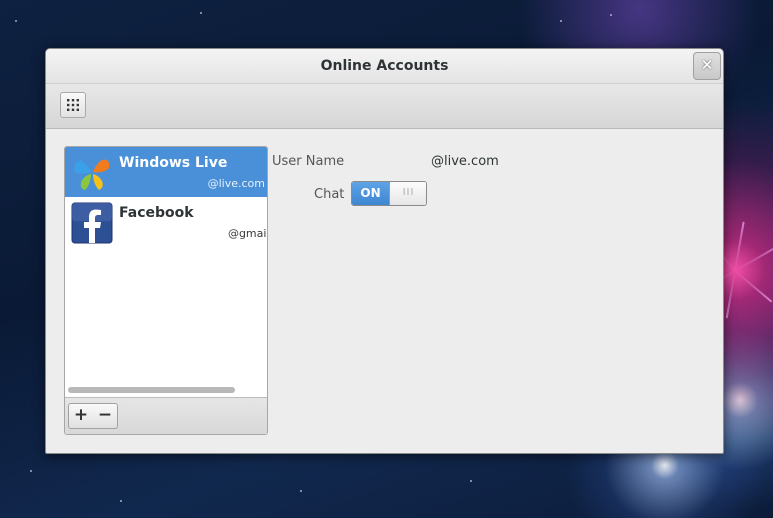 Image resolution: width=773 pixels, height=518 pixels. What do you see at coordinates (308, 161) in the screenshot?
I see `username-label: User Name` at bounding box center [308, 161].